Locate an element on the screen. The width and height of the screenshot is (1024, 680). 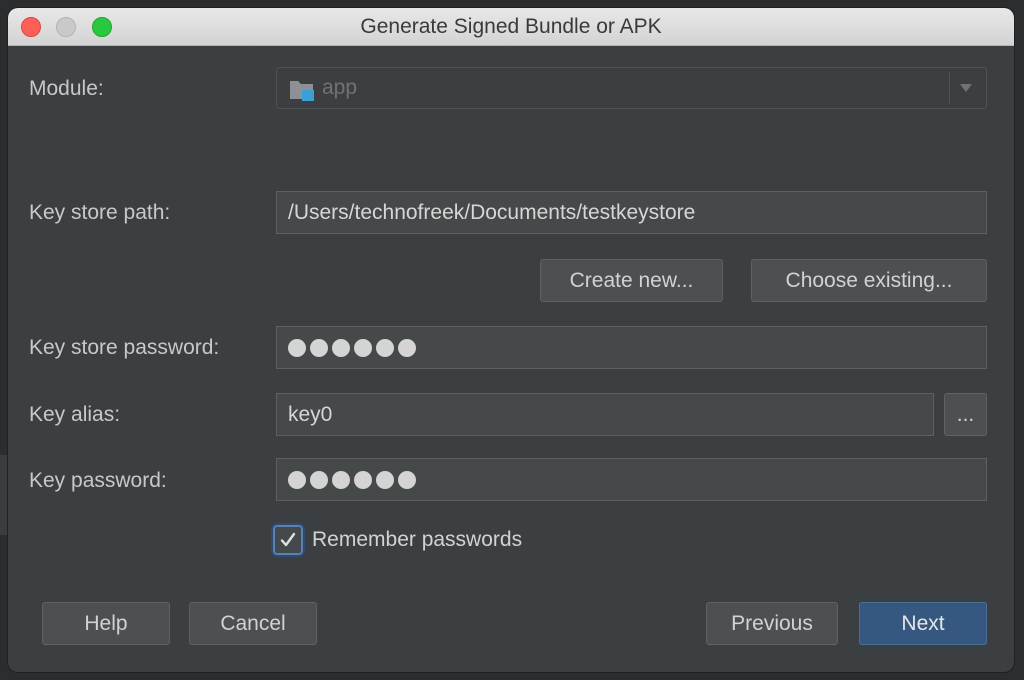
key-alias-field: key0 is located at coordinates (605, 414).